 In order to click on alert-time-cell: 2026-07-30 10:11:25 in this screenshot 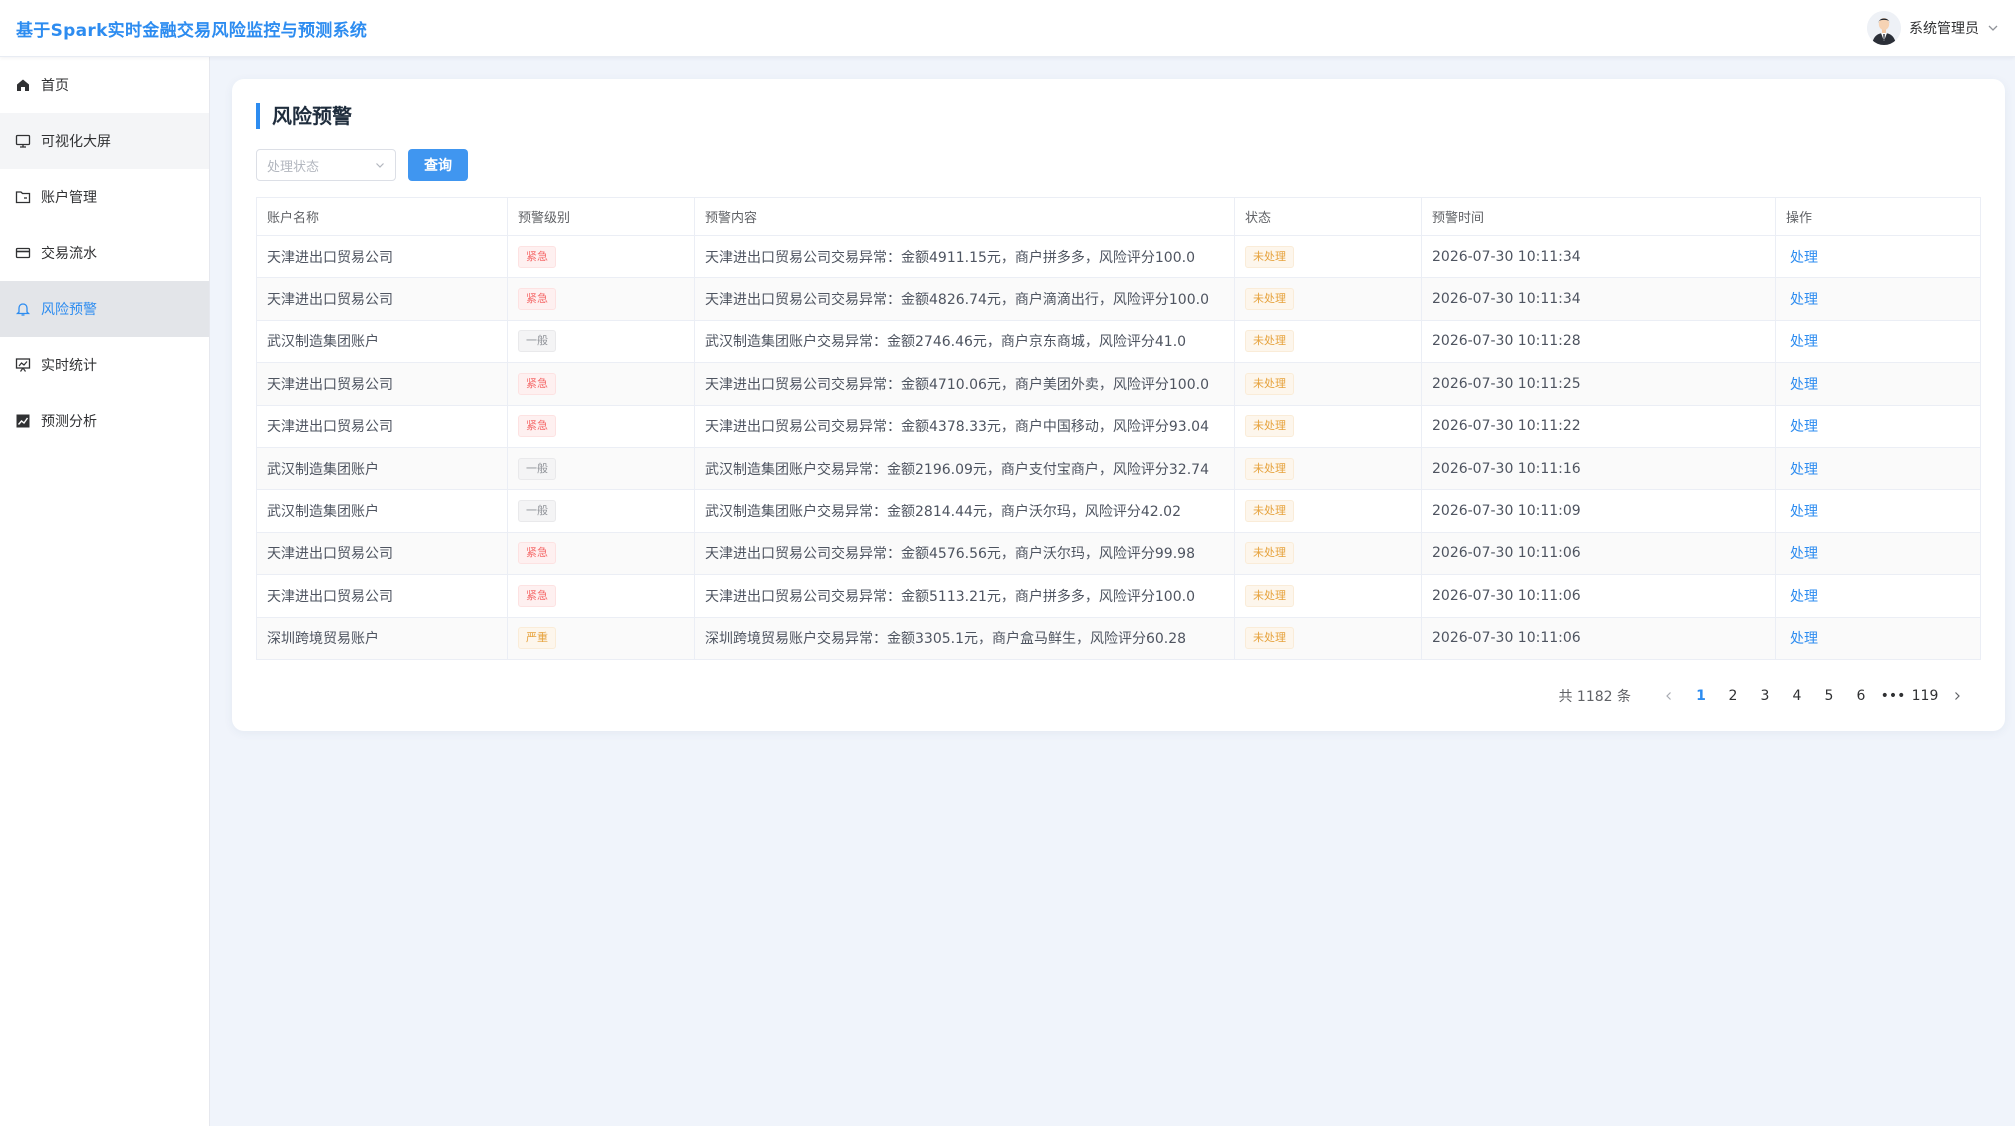, I will do `click(1598, 384)`.